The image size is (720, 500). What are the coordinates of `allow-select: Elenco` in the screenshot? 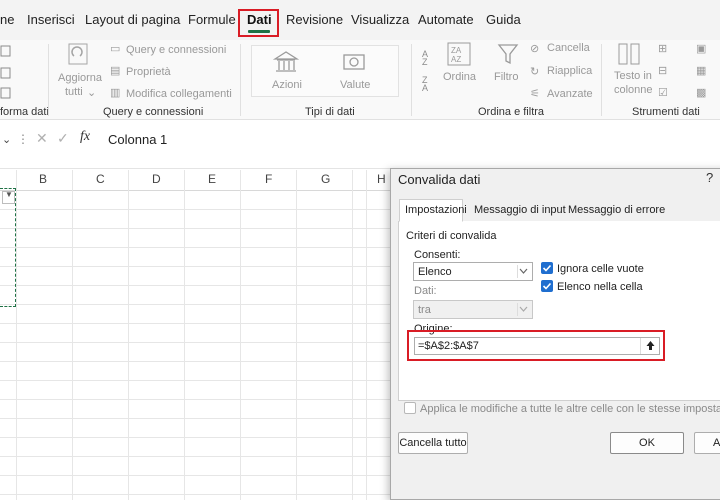 It's located at (473, 271).